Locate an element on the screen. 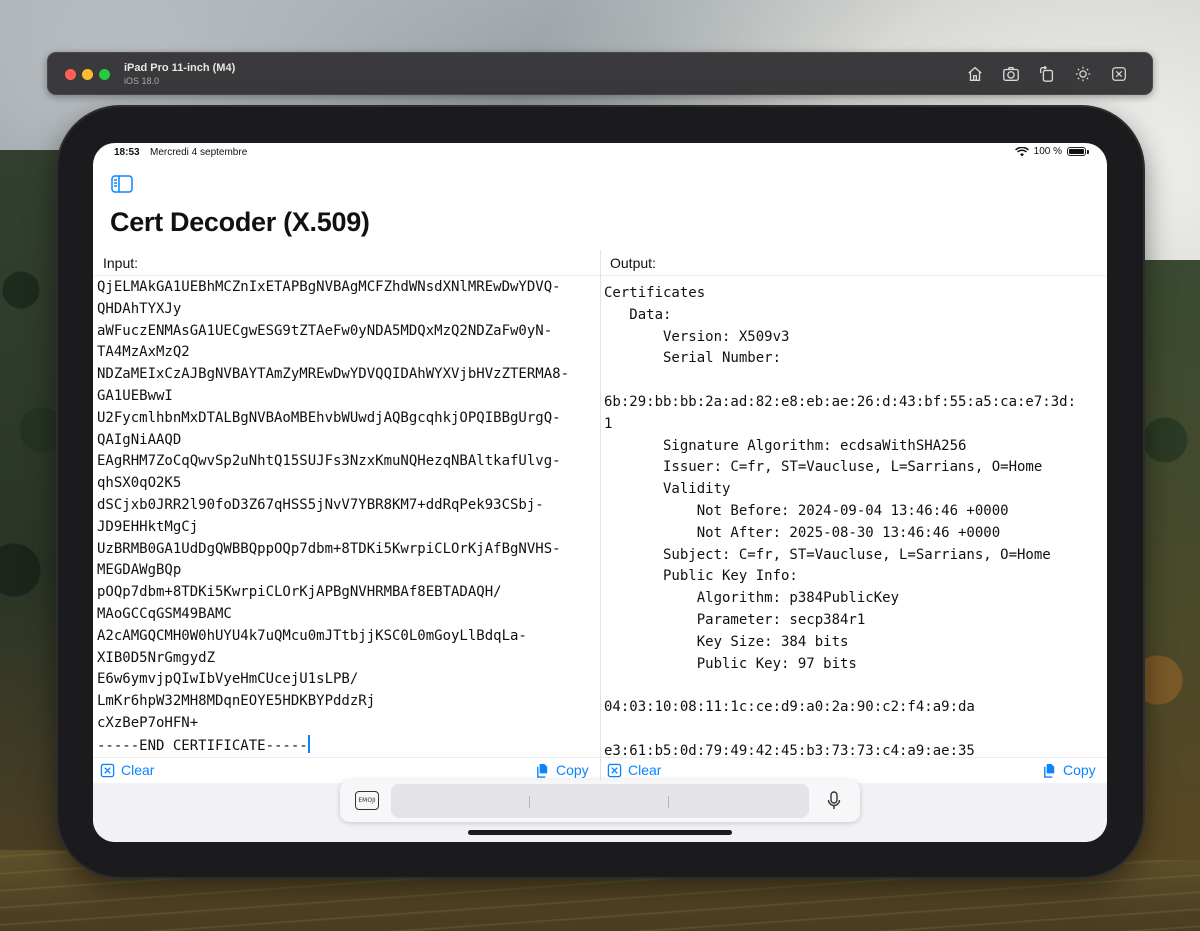  text-line: Algorithm: p384PublicKey is located at coordinates (752, 598).